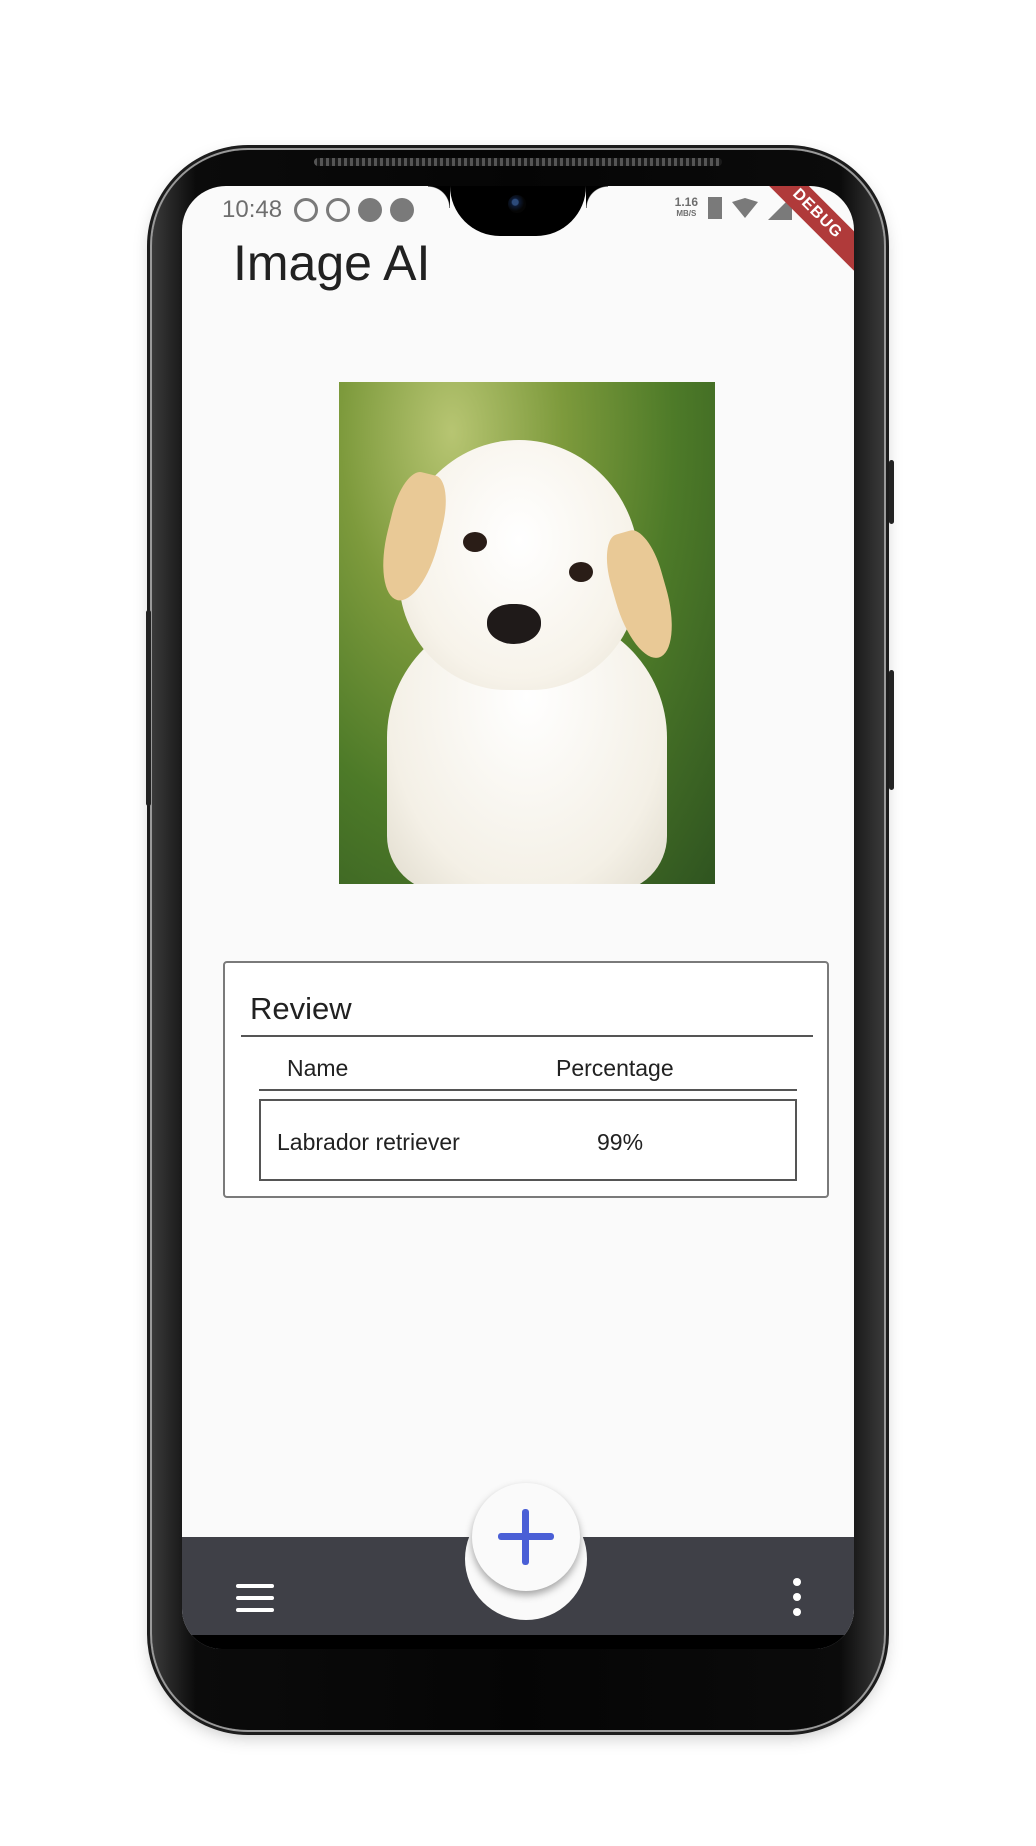  I want to click on table-row: Labrador retriever 99%, so click(528, 1140).